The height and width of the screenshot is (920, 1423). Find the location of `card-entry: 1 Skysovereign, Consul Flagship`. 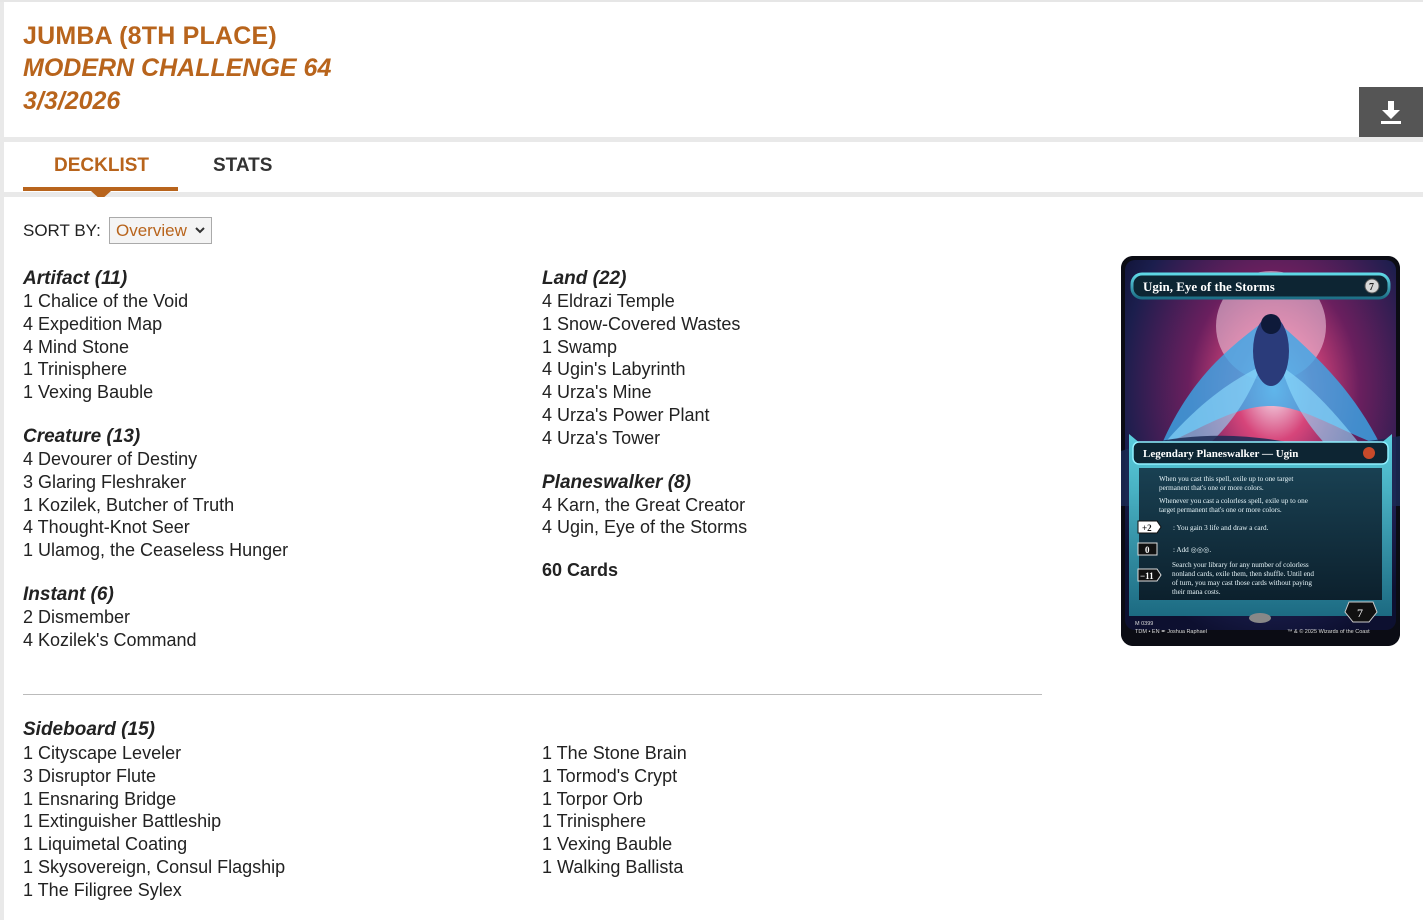

card-entry: 1 Skysovereign, Consul Flagship is located at coordinates (154, 867).